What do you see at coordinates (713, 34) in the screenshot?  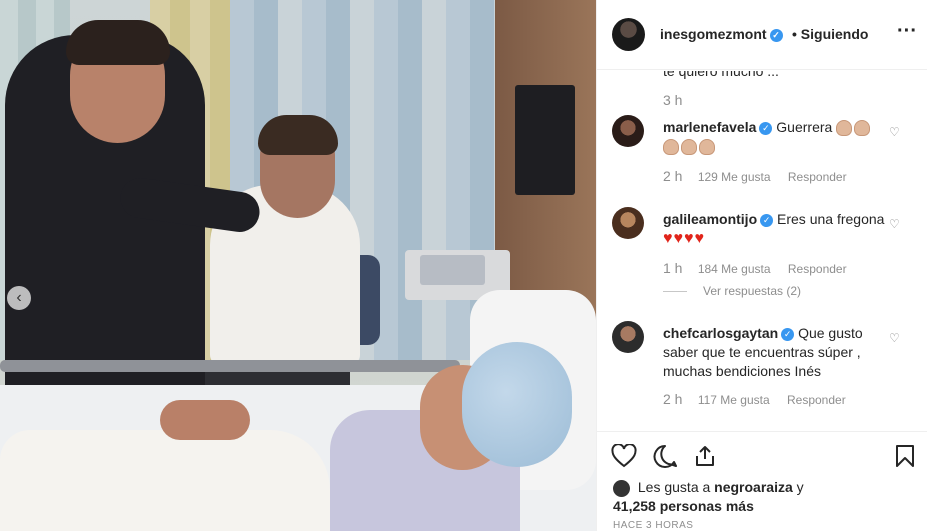 I see `username-text: inesgomezmont` at bounding box center [713, 34].